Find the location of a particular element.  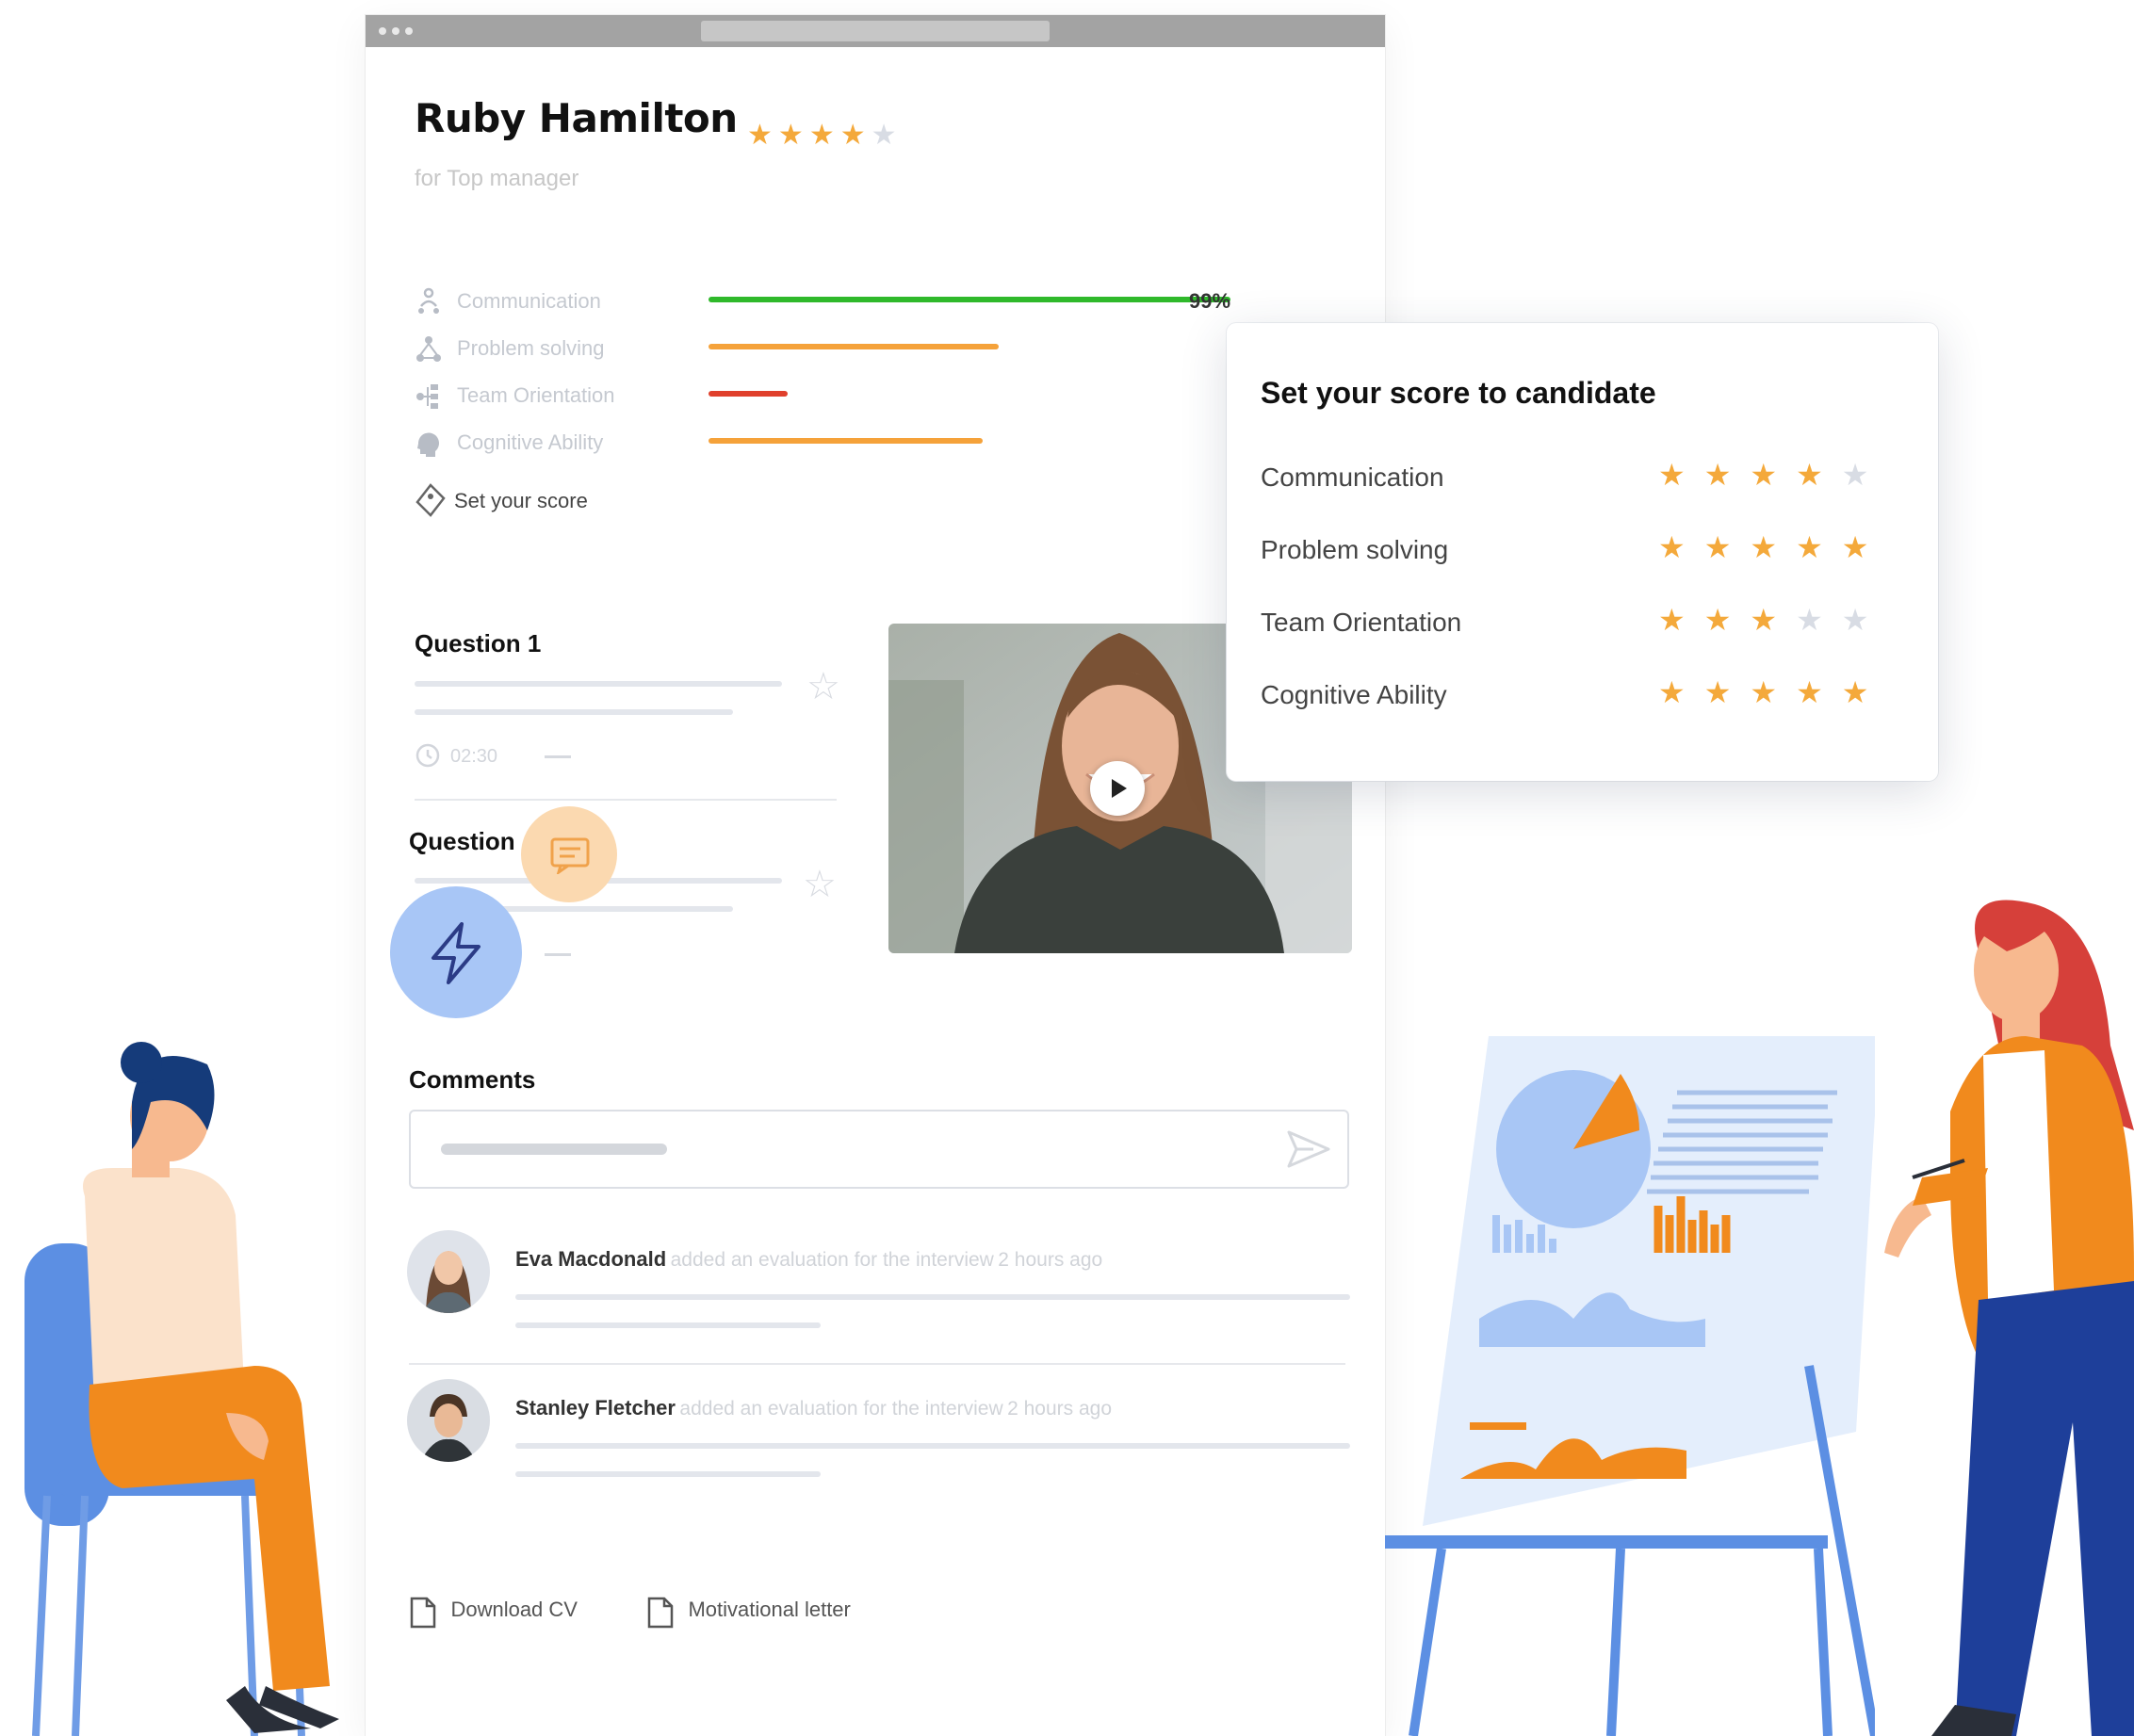

skill-row: Communication 99% is located at coordinates (876, 300).